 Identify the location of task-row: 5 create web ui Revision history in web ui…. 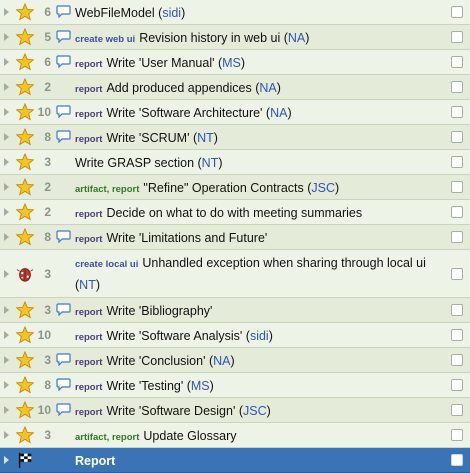
(235, 37).